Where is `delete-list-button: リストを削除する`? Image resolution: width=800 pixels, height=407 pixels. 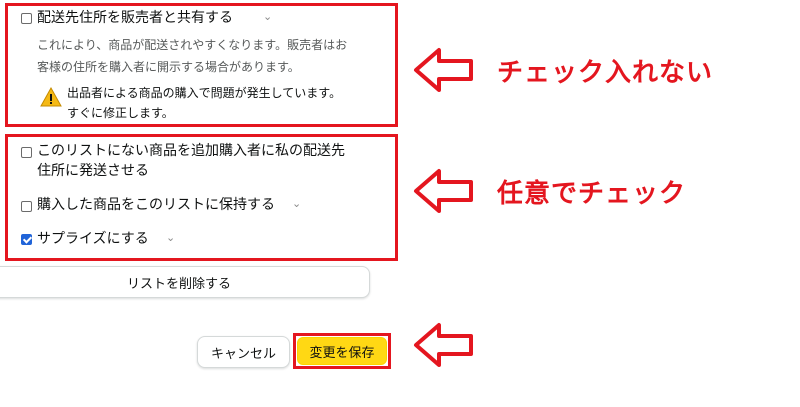
delete-list-button: リストを削除する is located at coordinates (185, 282).